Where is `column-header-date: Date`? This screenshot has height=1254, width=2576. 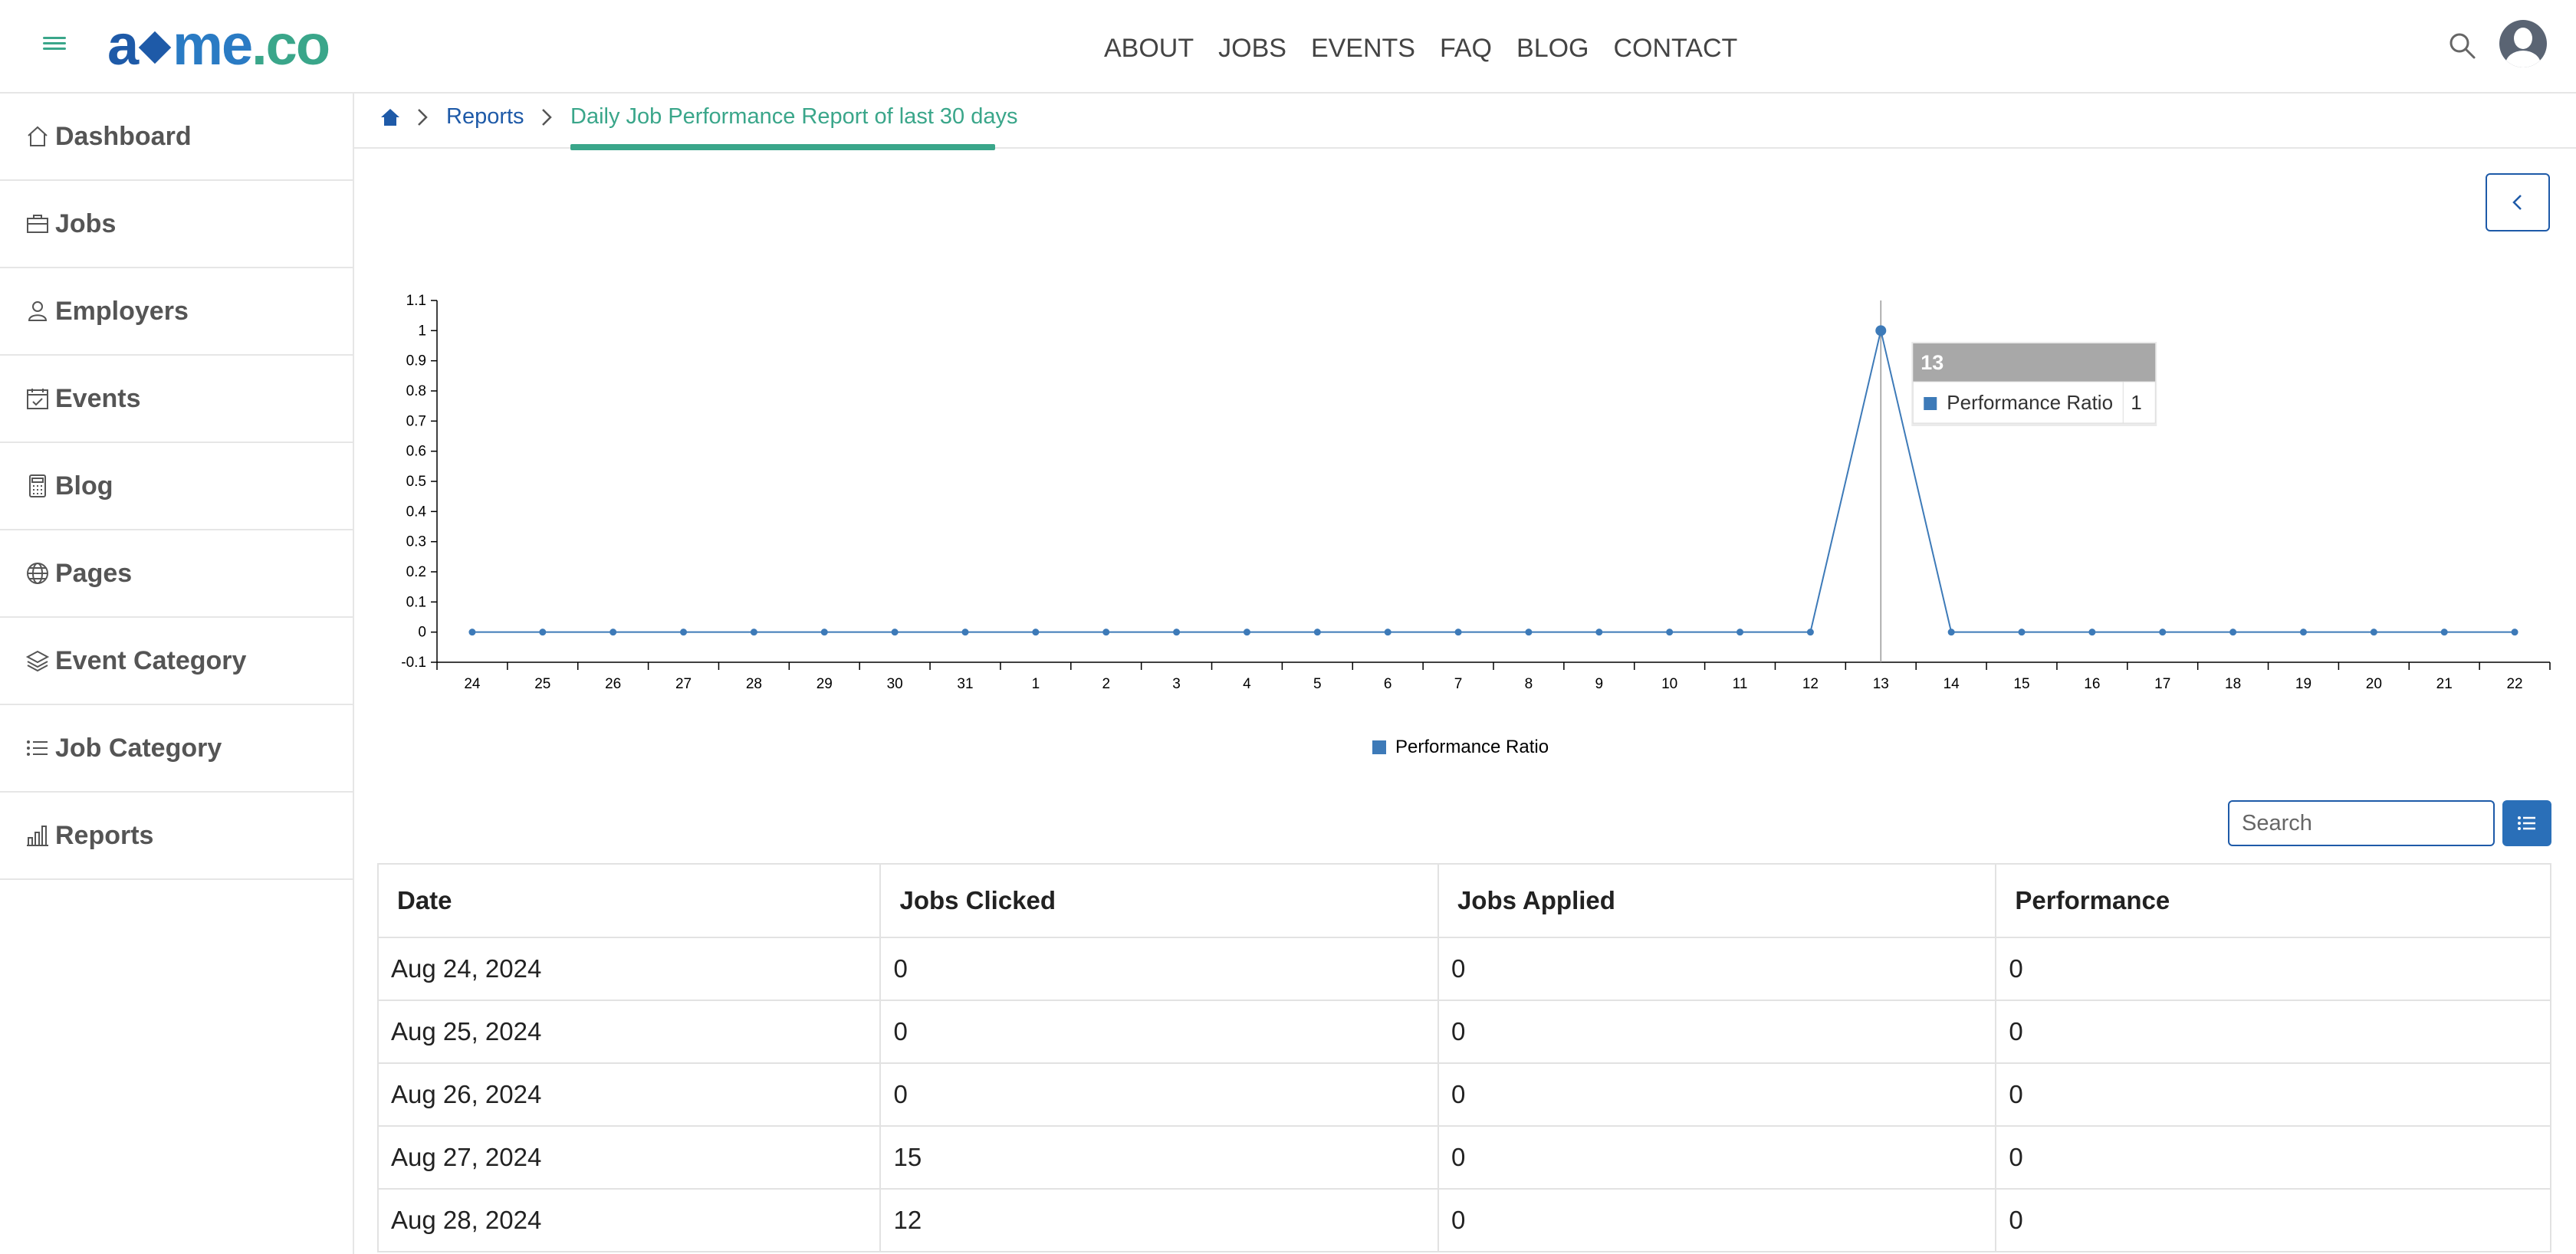 column-header-date: Date is located at coordinates (629, 900).